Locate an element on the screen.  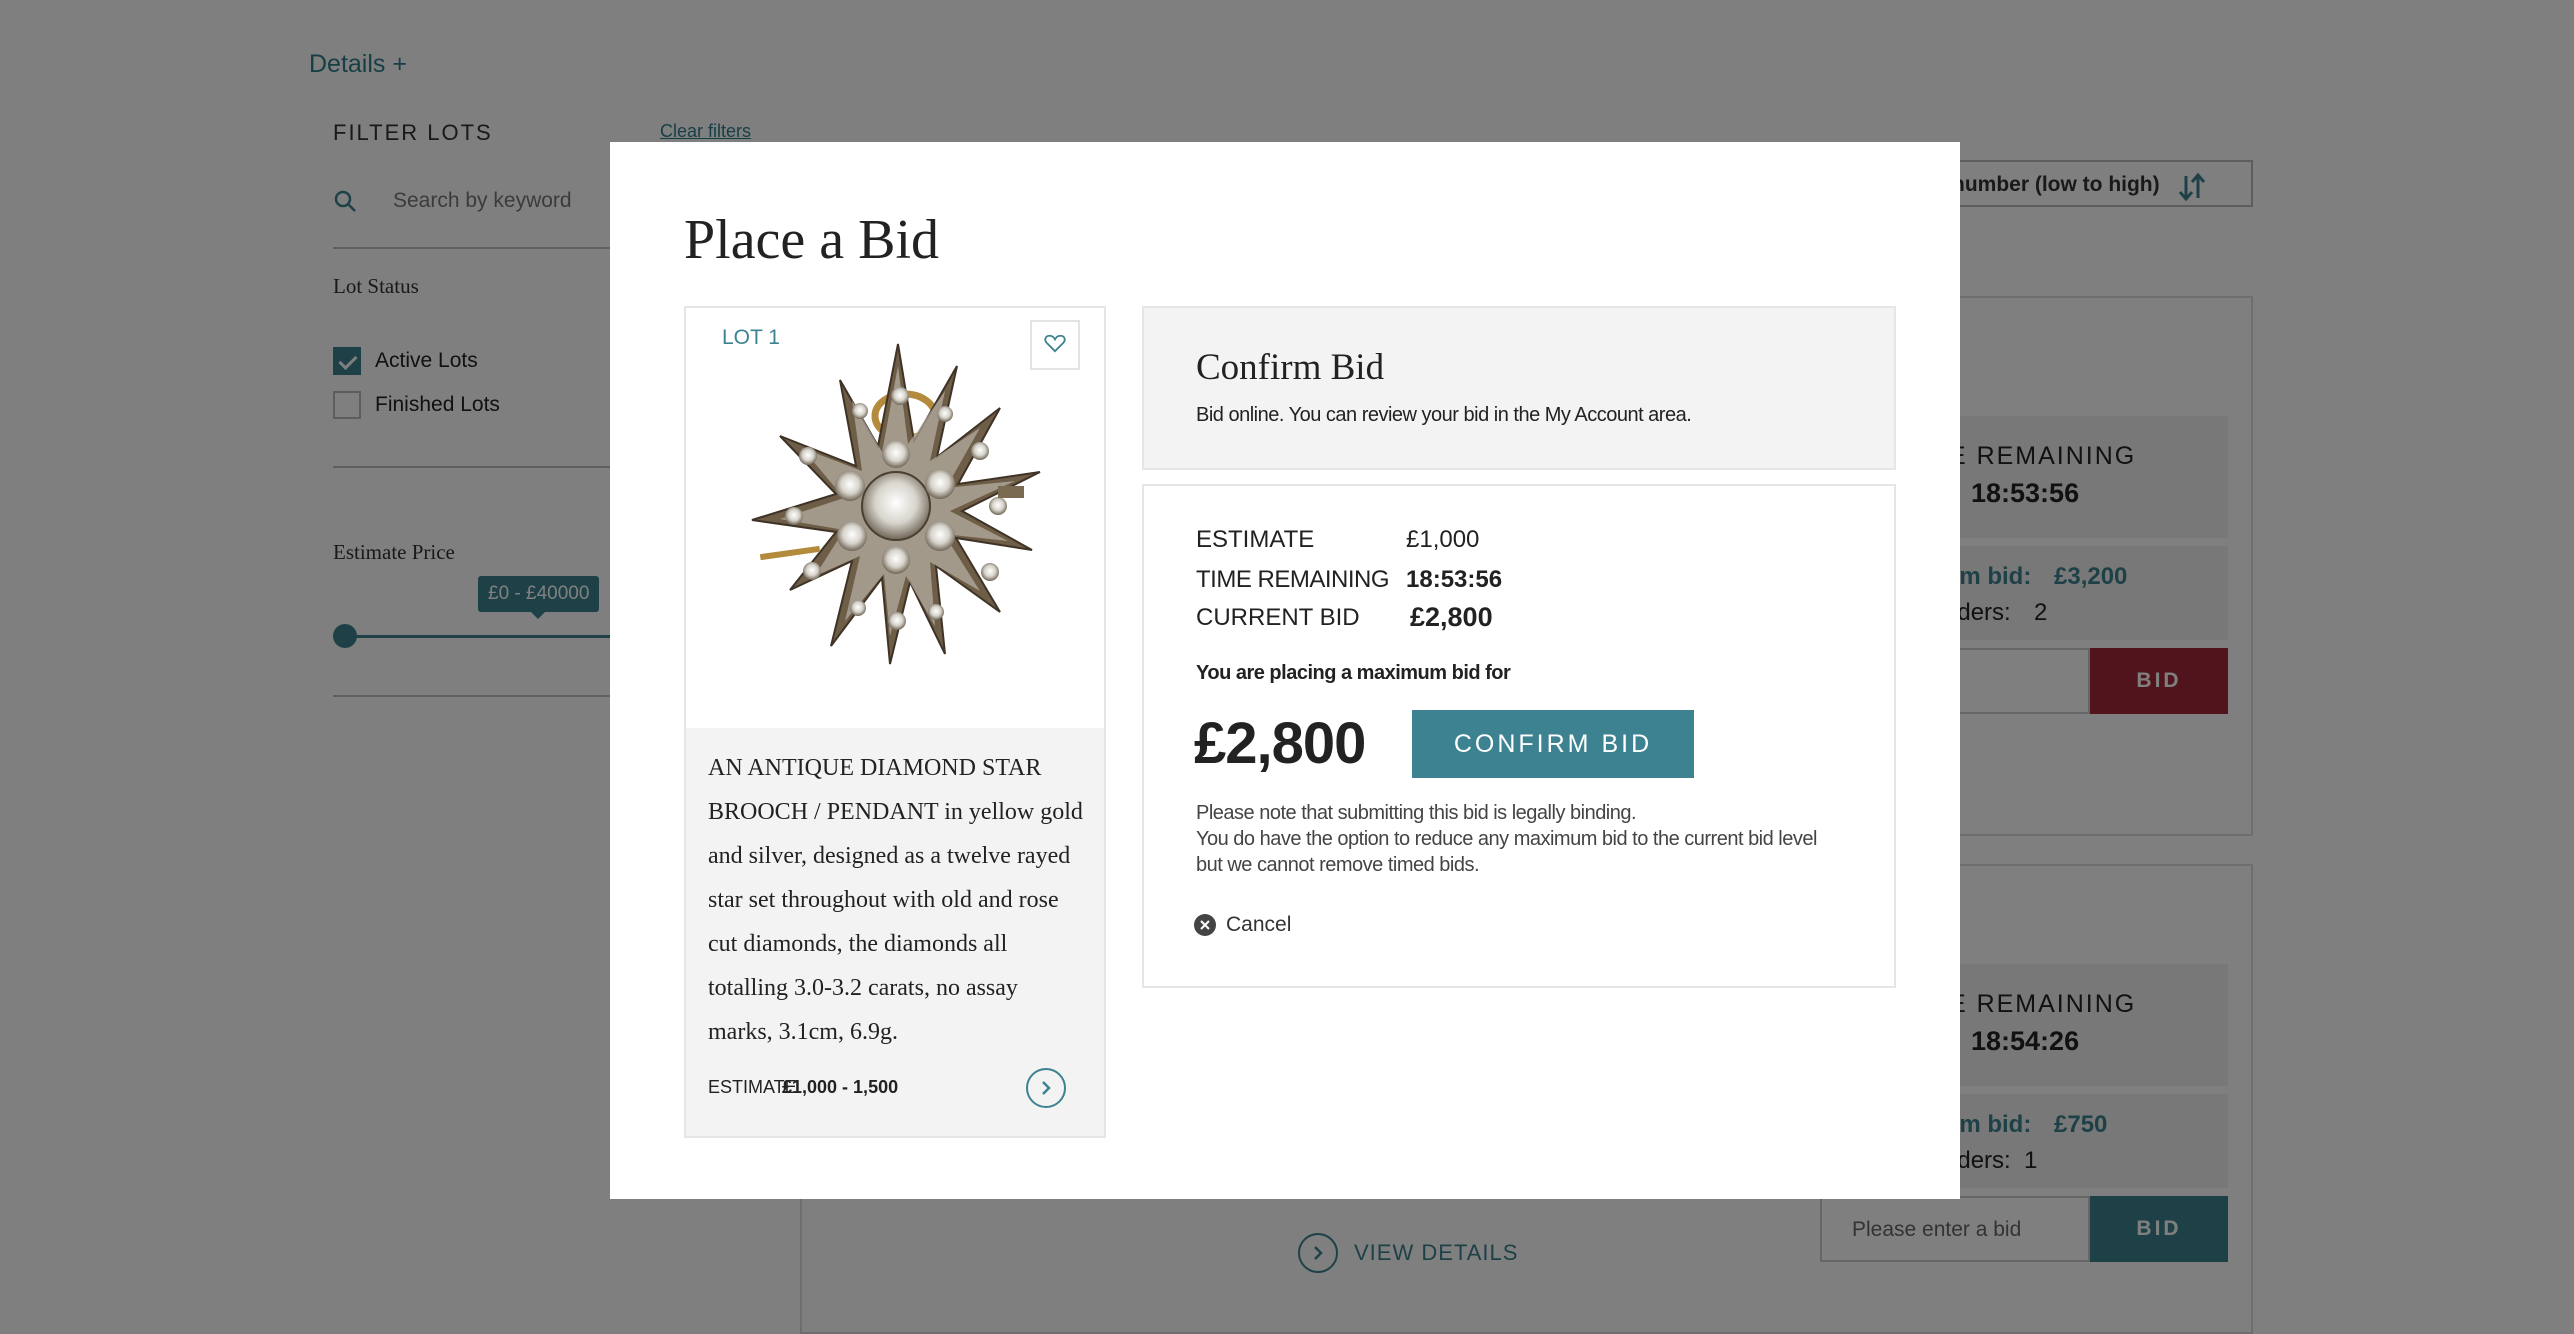
confirm-bid-heading: Confirm Bid is located at coordinates (1290, 367).